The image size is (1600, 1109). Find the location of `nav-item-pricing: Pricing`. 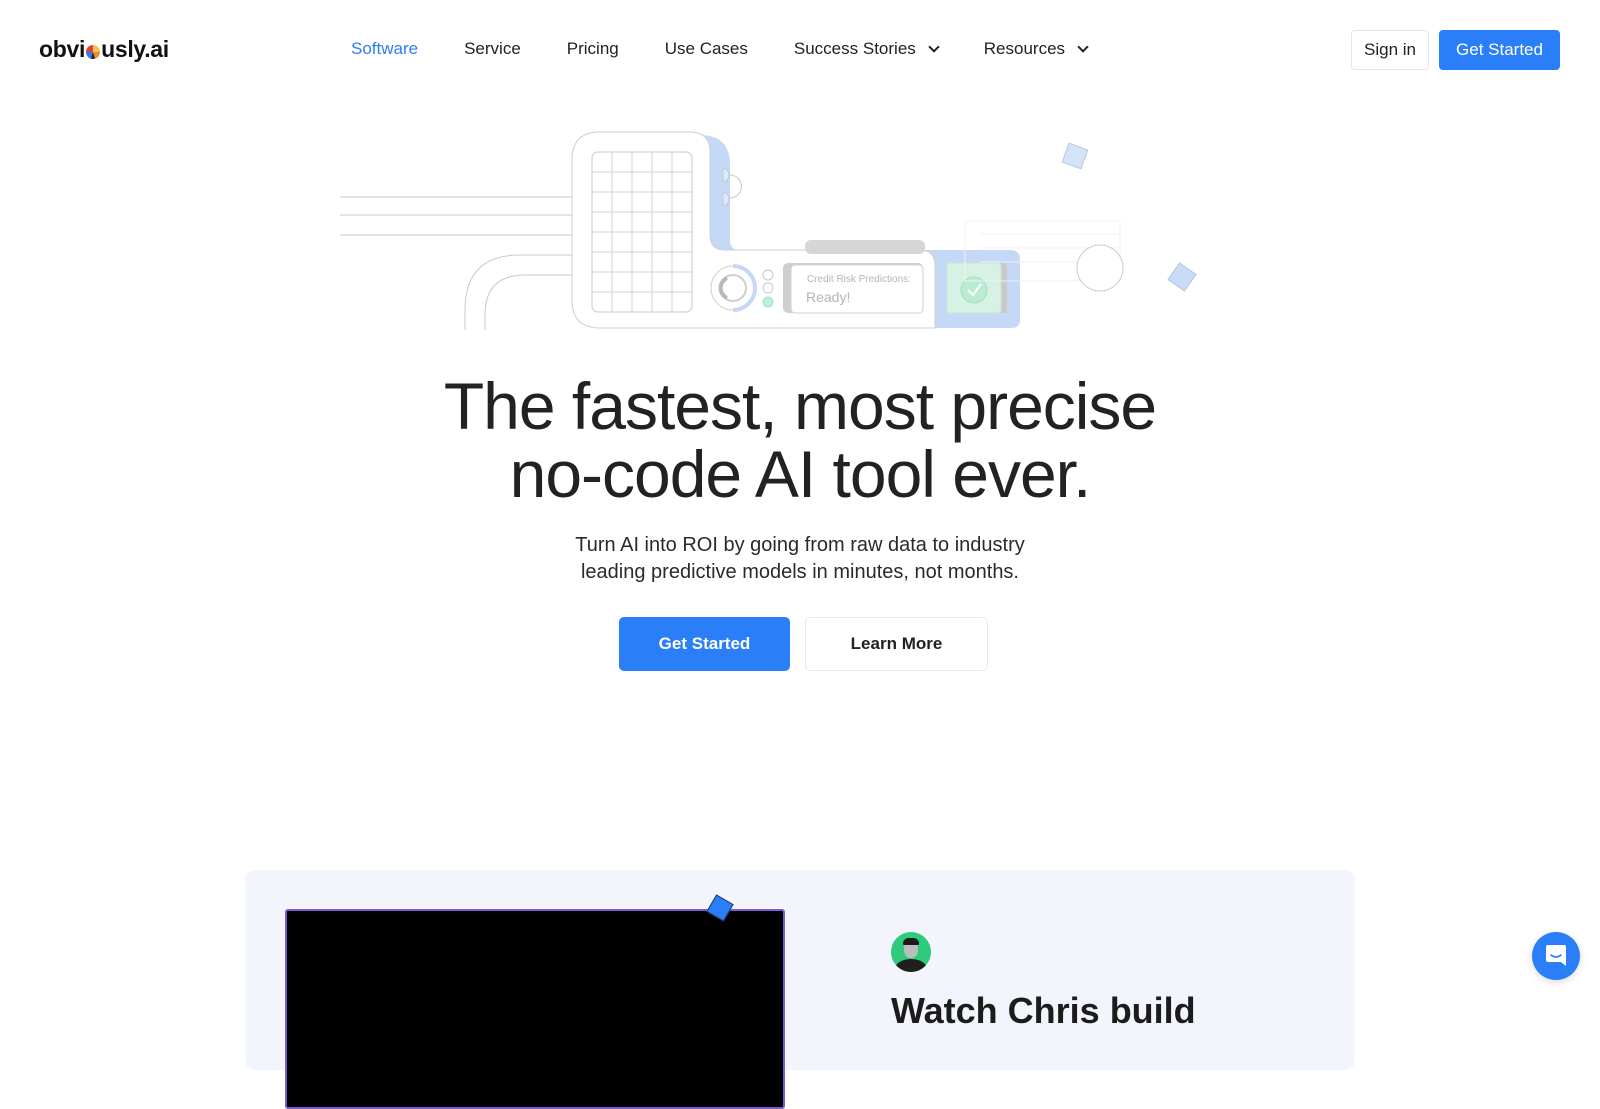

nav-item-pricing: Pricing is located at coordinates (593, 49).